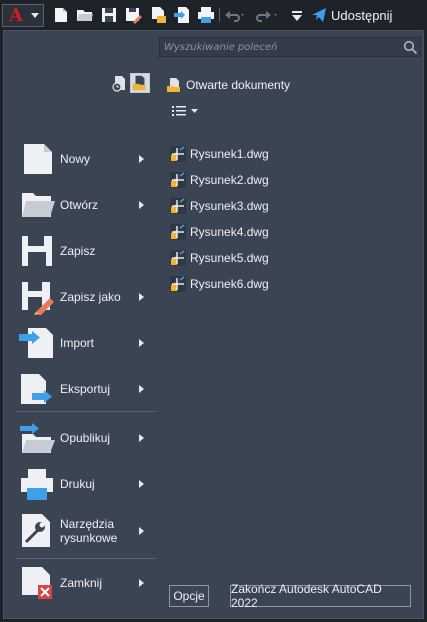  Describe the element at coordinates (36, 530) in the screenshot. I see `drawing-utilities-icon` at that location.